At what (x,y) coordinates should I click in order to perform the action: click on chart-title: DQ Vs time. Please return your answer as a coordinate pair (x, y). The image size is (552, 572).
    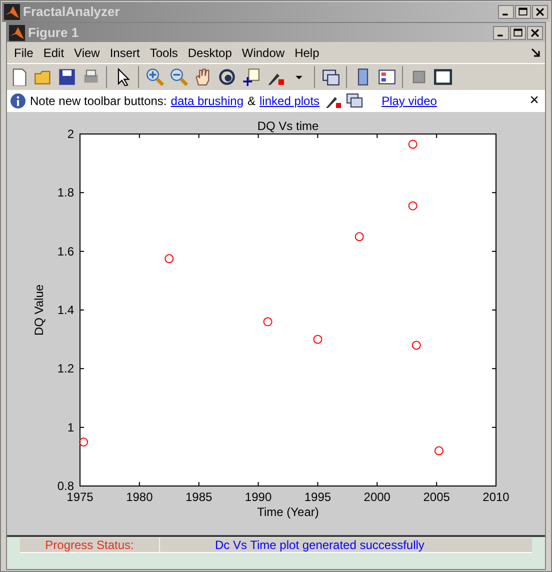
    Looking at the image, I should click on (288, 126).